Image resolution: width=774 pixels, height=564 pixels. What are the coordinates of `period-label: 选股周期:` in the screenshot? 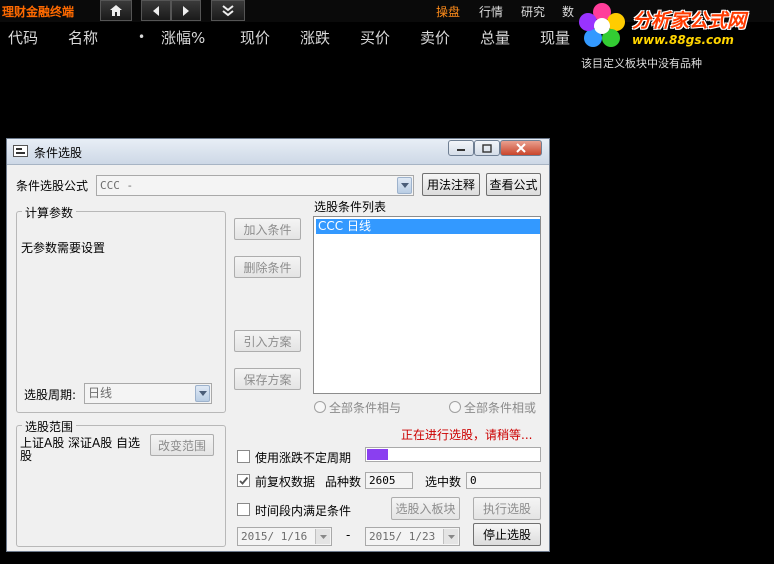 It's located at (50, 395).